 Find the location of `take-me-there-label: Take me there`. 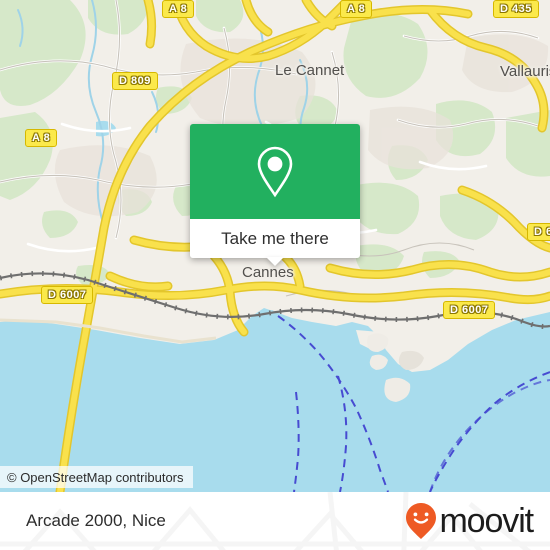

take-me-there-label: Take me there is located at coordinates (275, 238).